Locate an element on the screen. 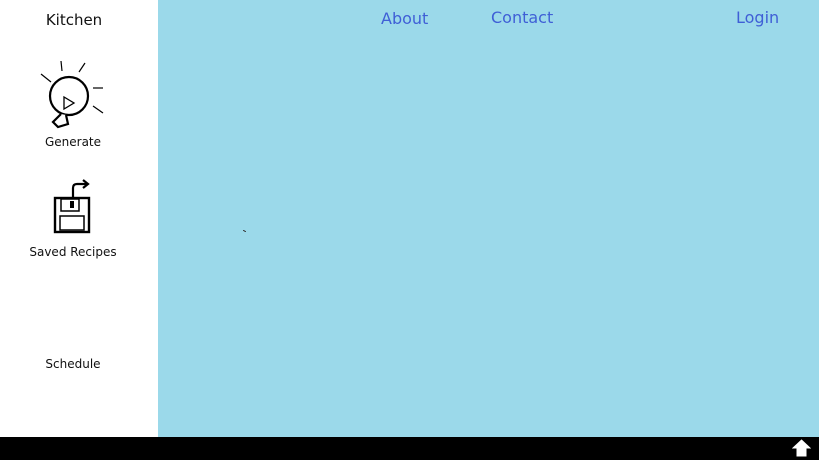 The width and height of the screenshot is (819, 460). sidebar-item-schedule: Schedule is located at coordinates (73, 364).